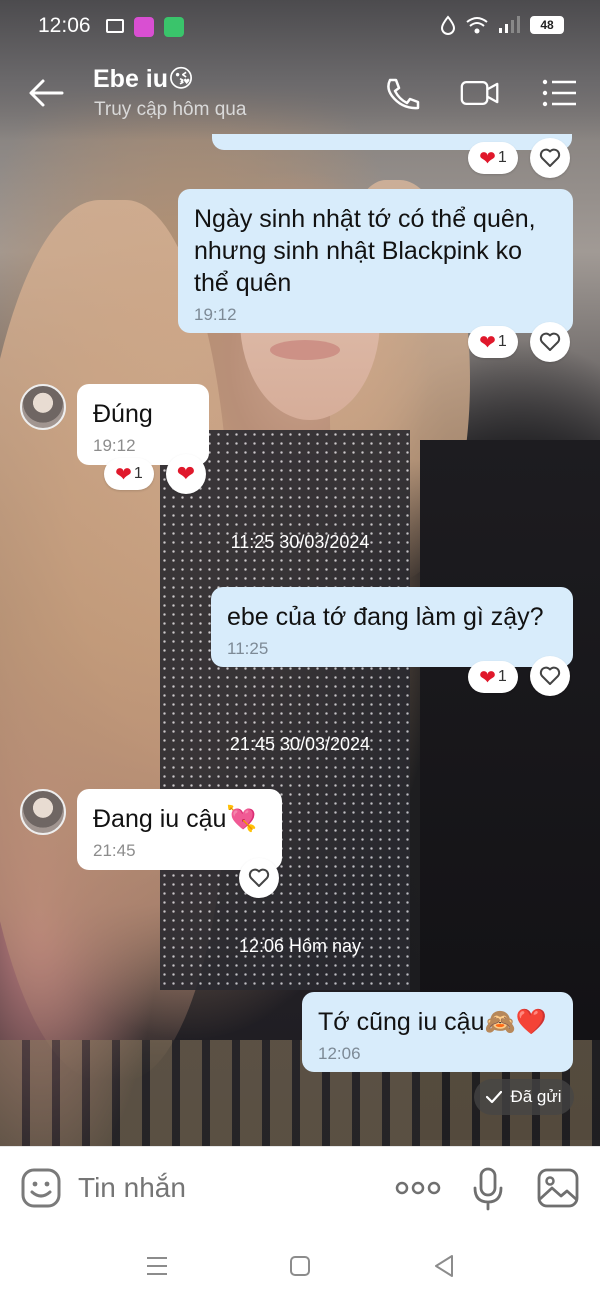  I want to click on message-bubble-incoming: Đang iu cậu💘 21:45, so click(179, 829).